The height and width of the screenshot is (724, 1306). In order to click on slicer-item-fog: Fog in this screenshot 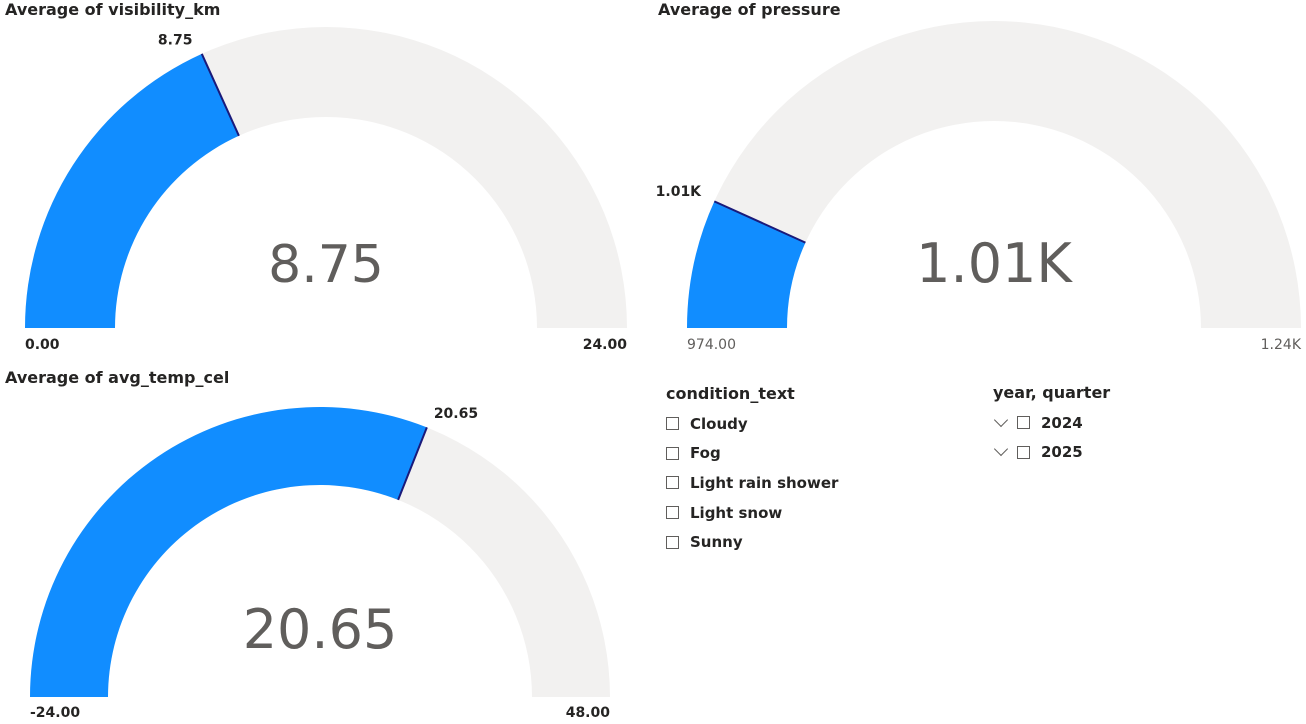, I will do `click(752, 454)`.